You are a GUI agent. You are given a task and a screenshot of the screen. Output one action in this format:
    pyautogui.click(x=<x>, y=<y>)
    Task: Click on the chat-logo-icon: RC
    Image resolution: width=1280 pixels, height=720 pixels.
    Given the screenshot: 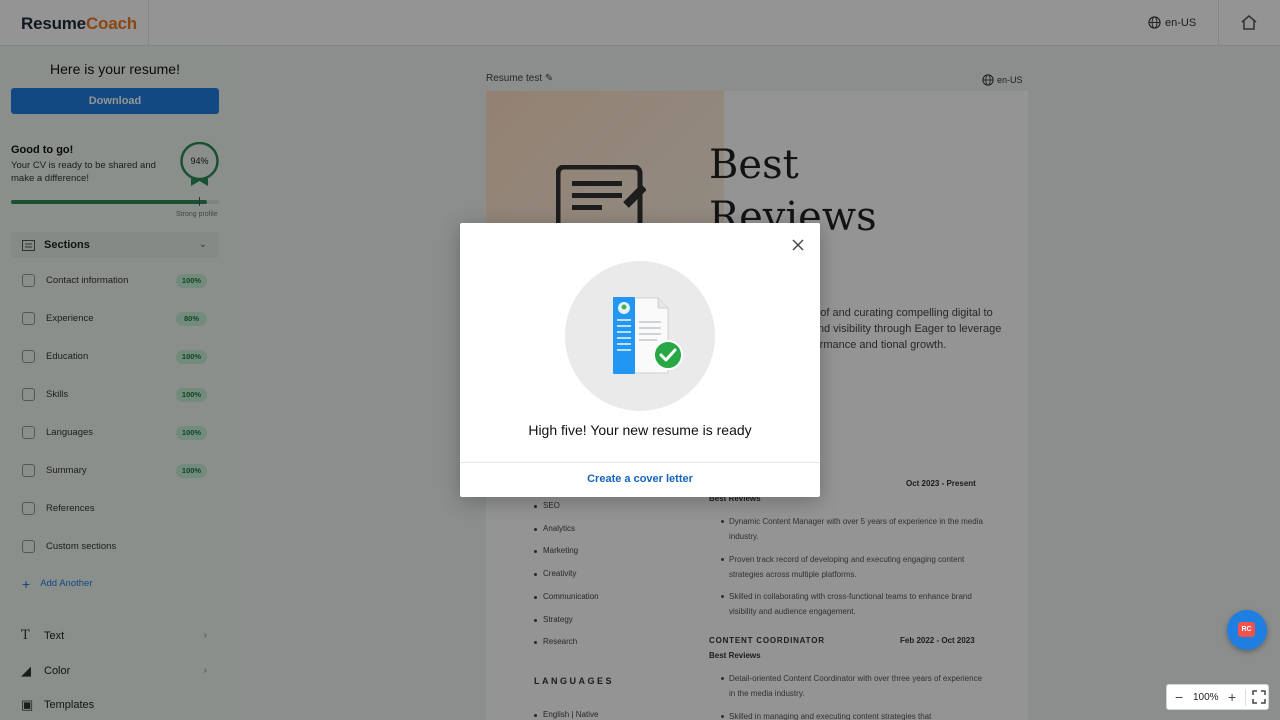 What is the action you would take?
    pyautogui.click(x=1246, y=629)
    